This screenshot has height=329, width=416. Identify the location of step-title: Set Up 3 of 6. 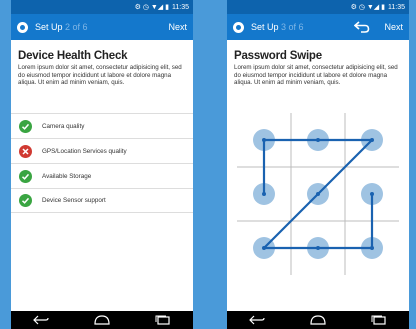
(277, 27).